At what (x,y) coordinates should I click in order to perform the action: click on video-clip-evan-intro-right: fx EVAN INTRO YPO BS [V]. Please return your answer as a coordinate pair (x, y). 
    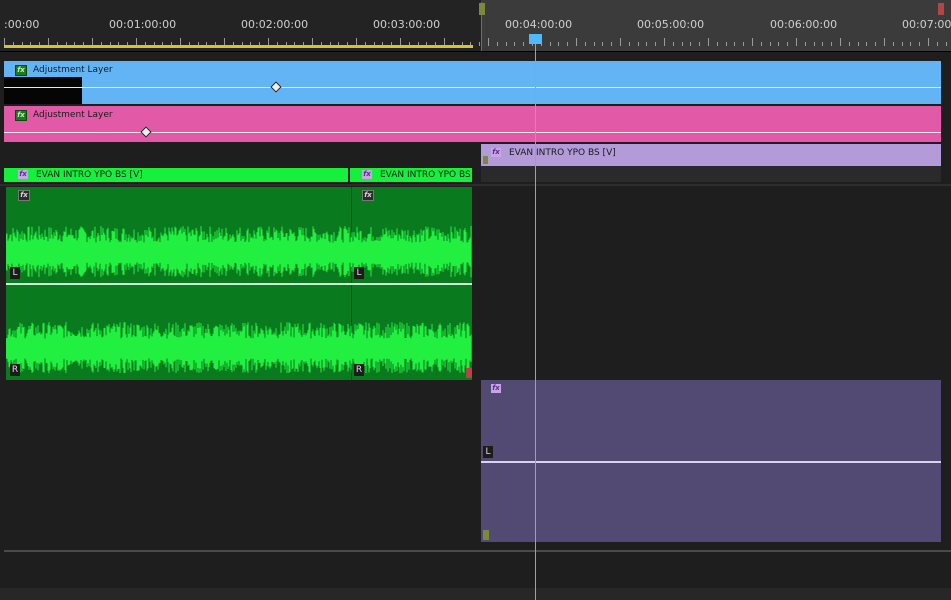
    Looking at the image, I should click on (711, 155).